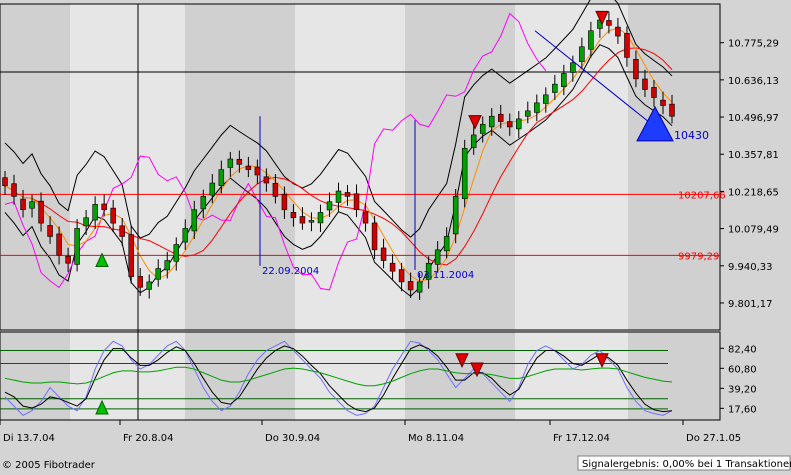 The image size is (791, 475). What do you see at coordinates (750, 267) in the screenshot?
I see `price-y-tick-label: 9.940,33` at bounding box center [750, 267].